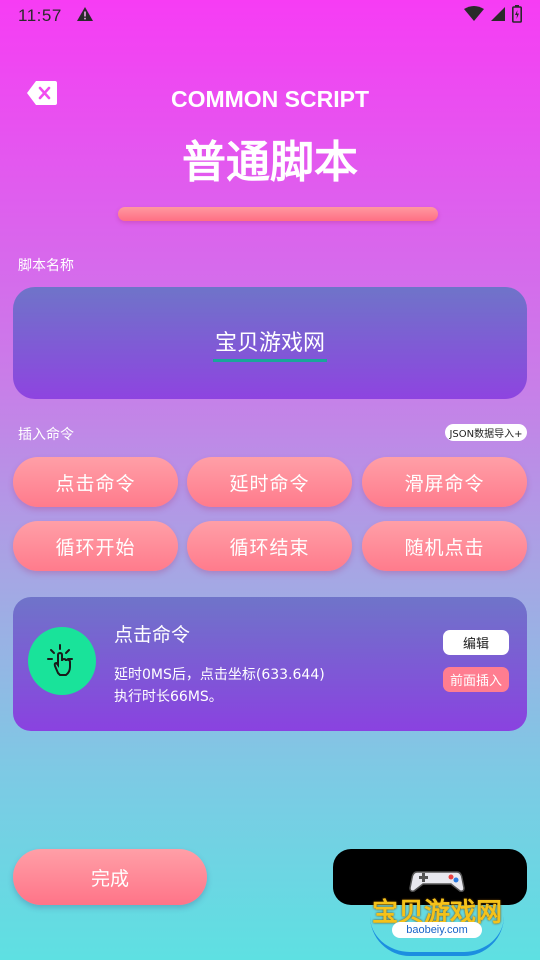 The width and height of the screenshot is (540, 960). Describe the element at coordinates (269, 482) in the screenshot. I see `delay-command-button: 延时命令` at that location.